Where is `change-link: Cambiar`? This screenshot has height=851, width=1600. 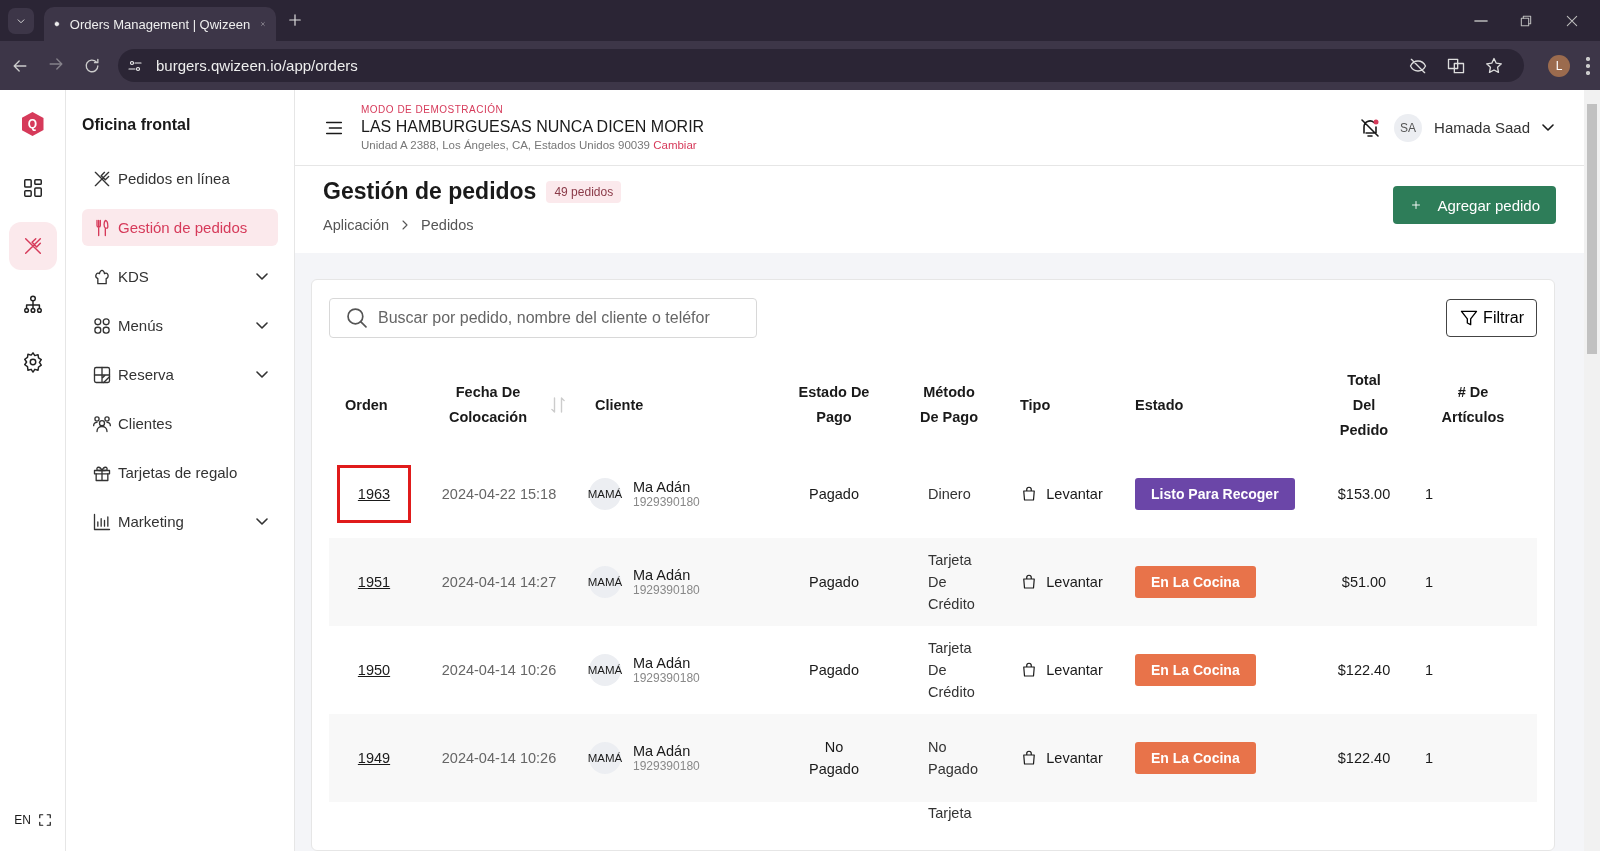 change-link: Cambiar is located at coordinates (675, 145).